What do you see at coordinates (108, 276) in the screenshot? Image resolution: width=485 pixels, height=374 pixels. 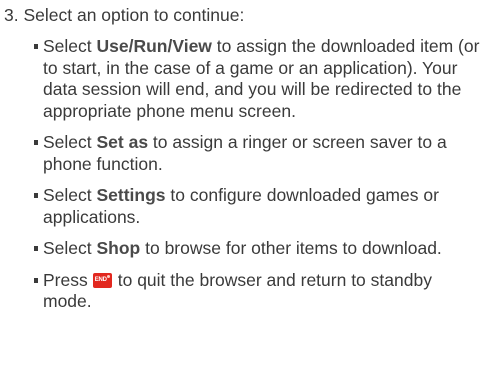 I see `end-key-dot` at bounding box center [108, 276].